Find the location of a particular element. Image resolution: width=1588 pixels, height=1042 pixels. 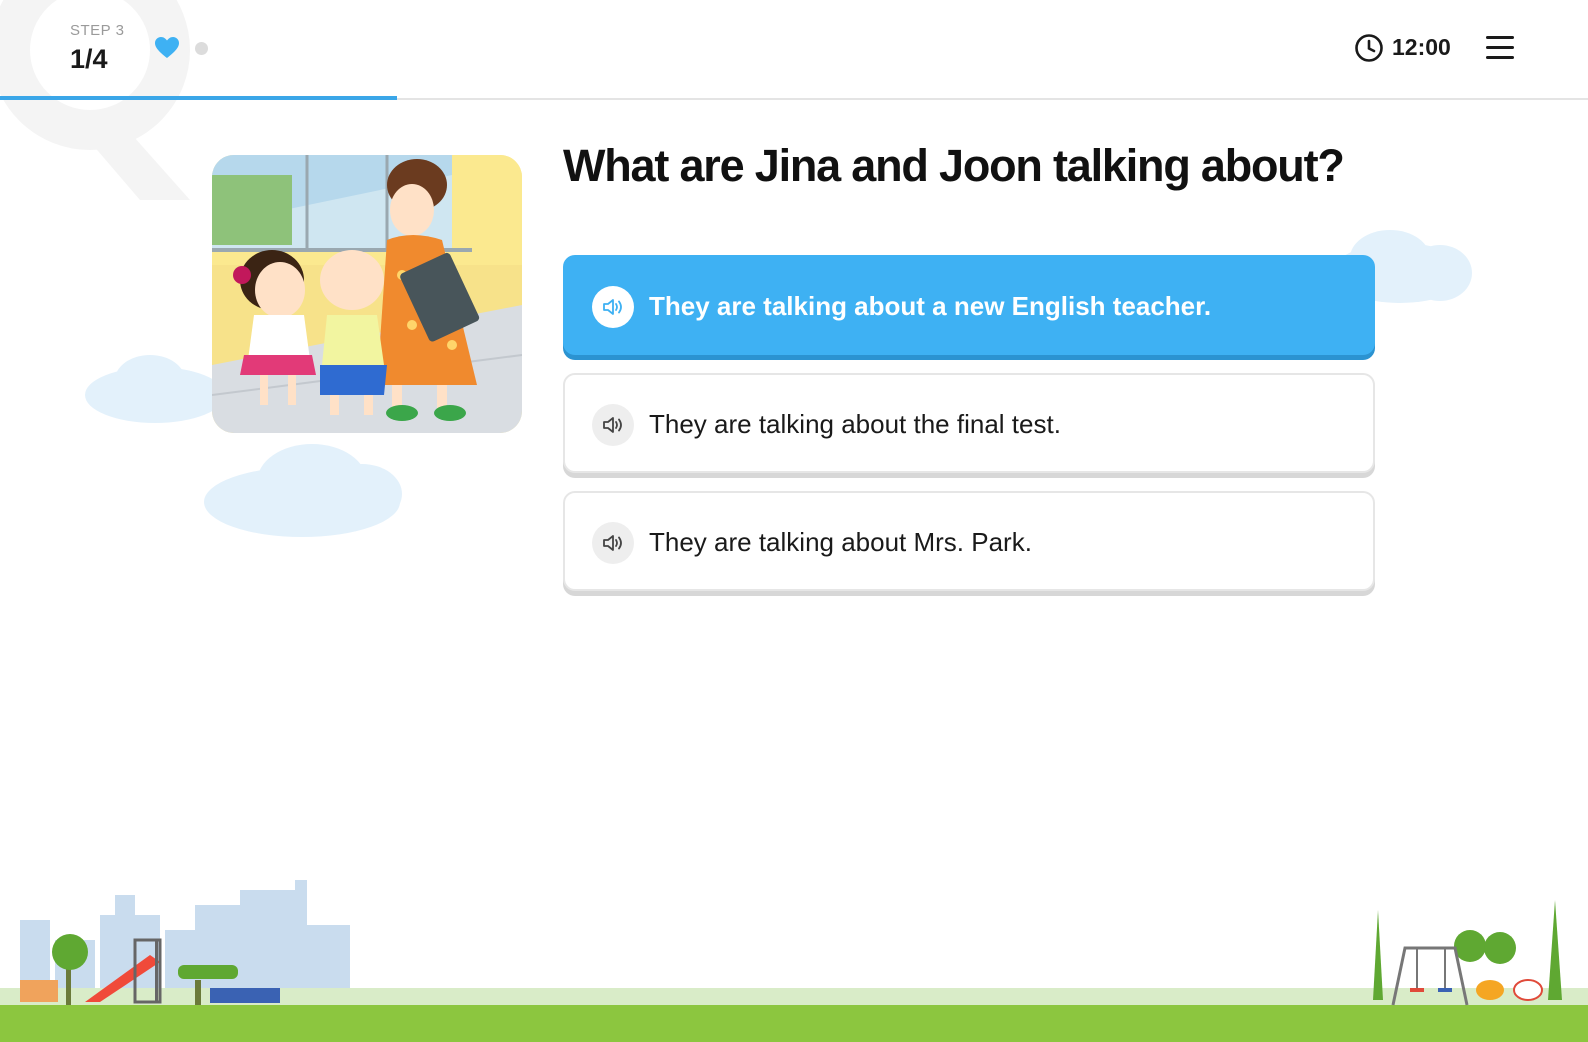

step-count: 1/4 is located at coordinates (89, 59).